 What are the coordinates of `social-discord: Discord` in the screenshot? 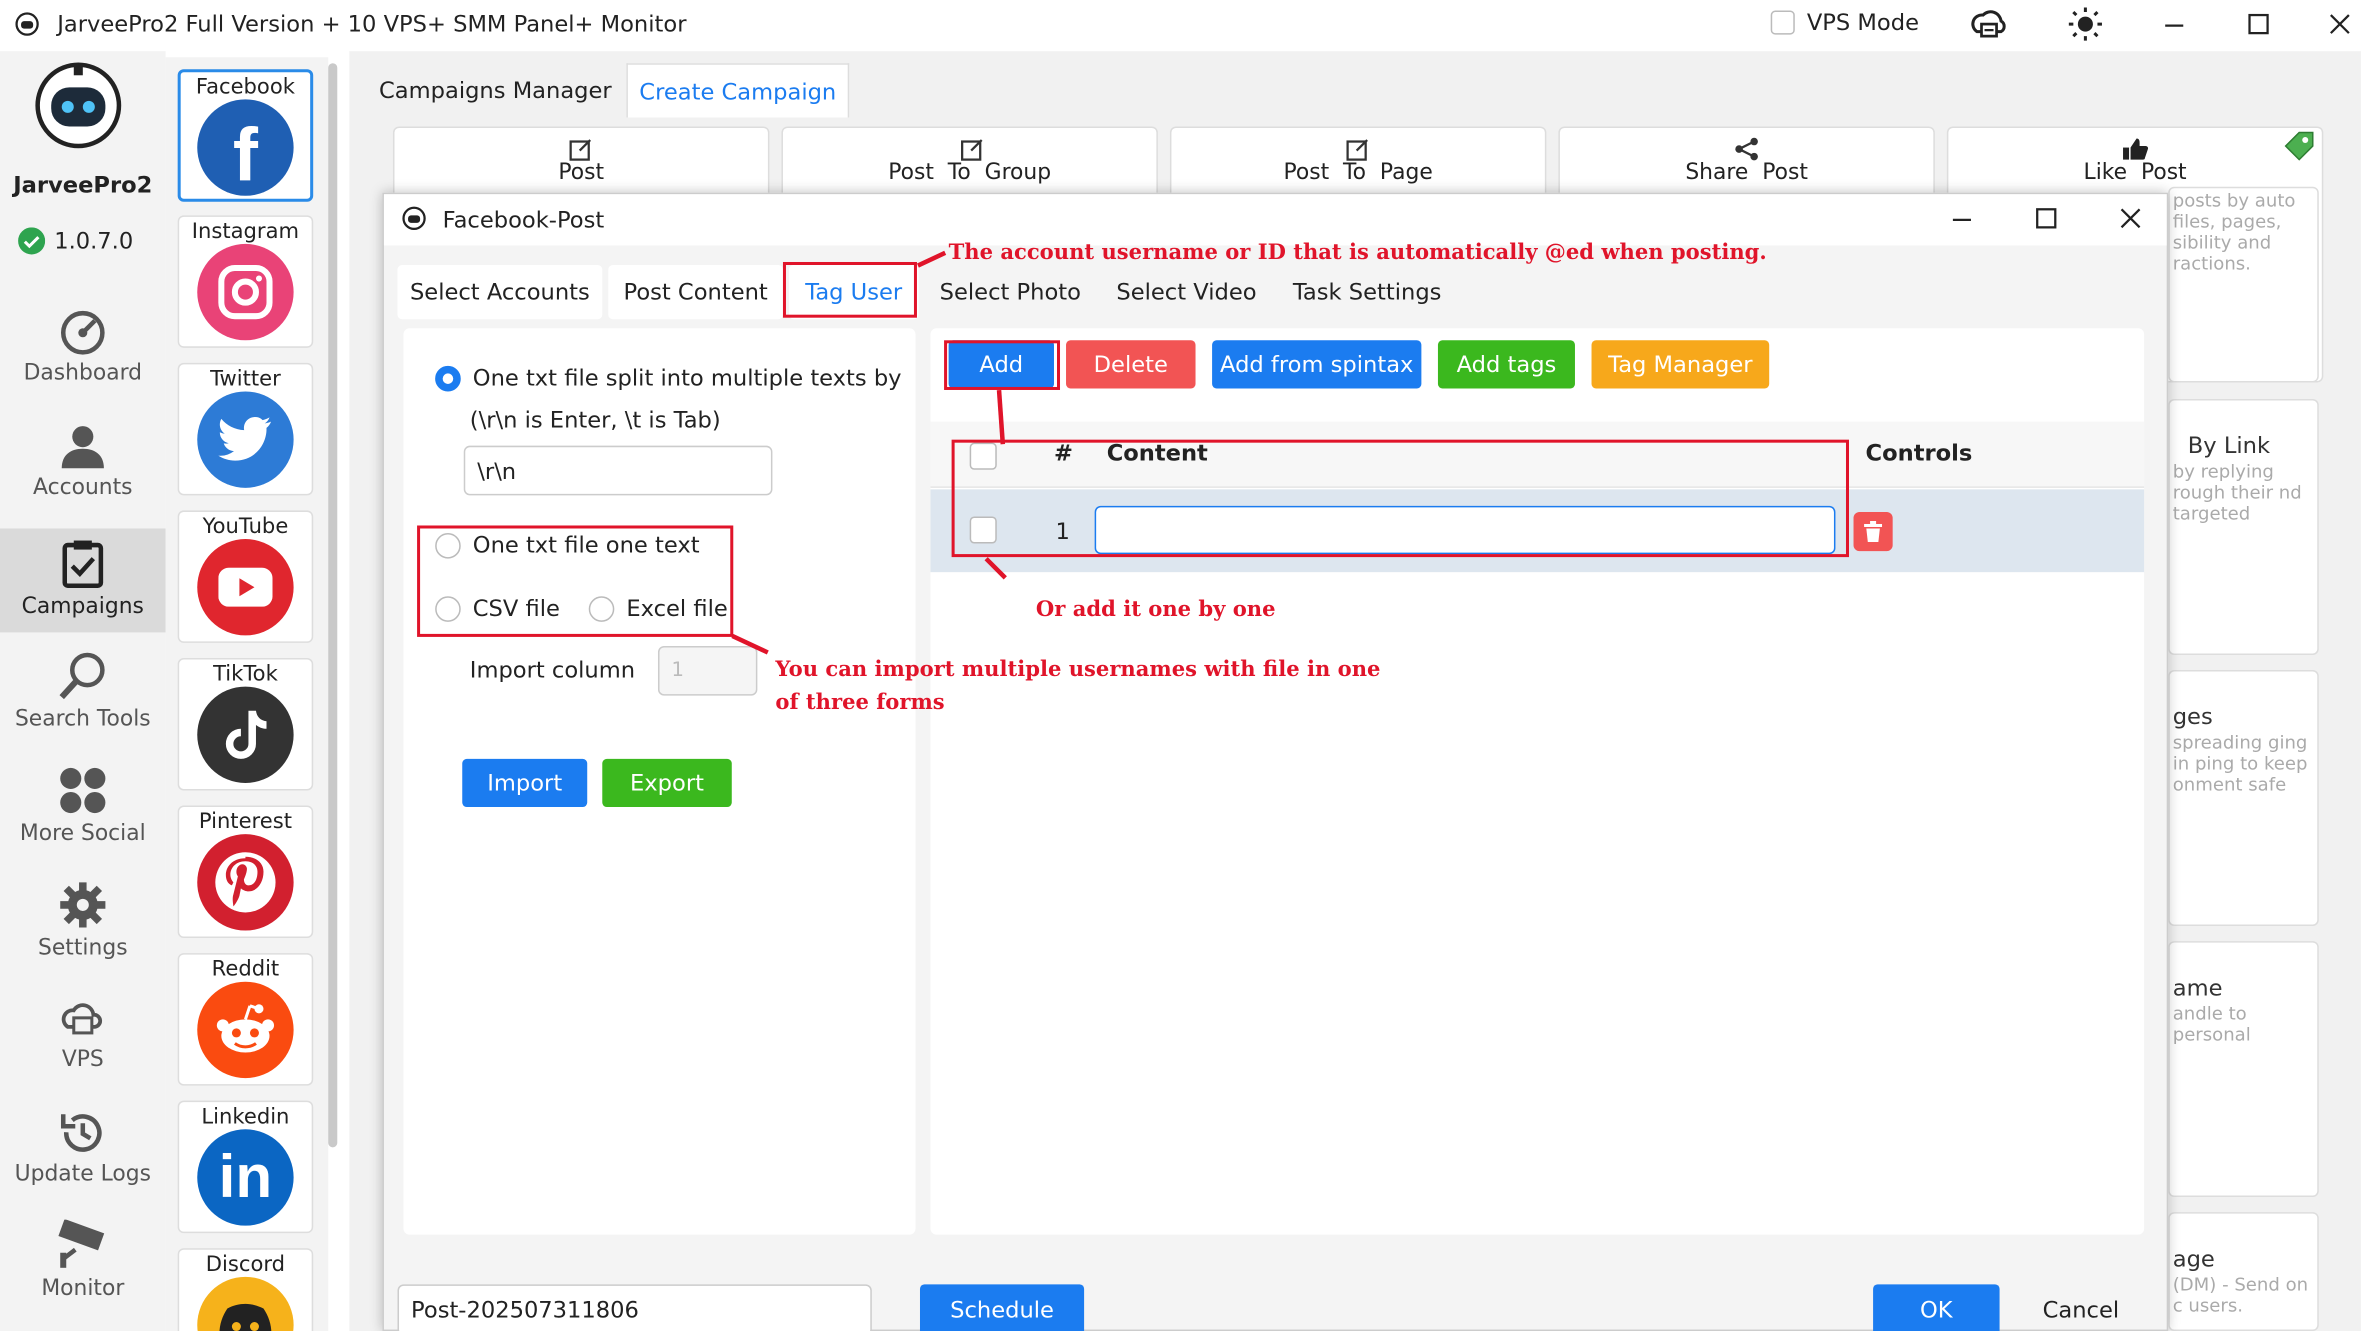 It's located at (245, 1289).